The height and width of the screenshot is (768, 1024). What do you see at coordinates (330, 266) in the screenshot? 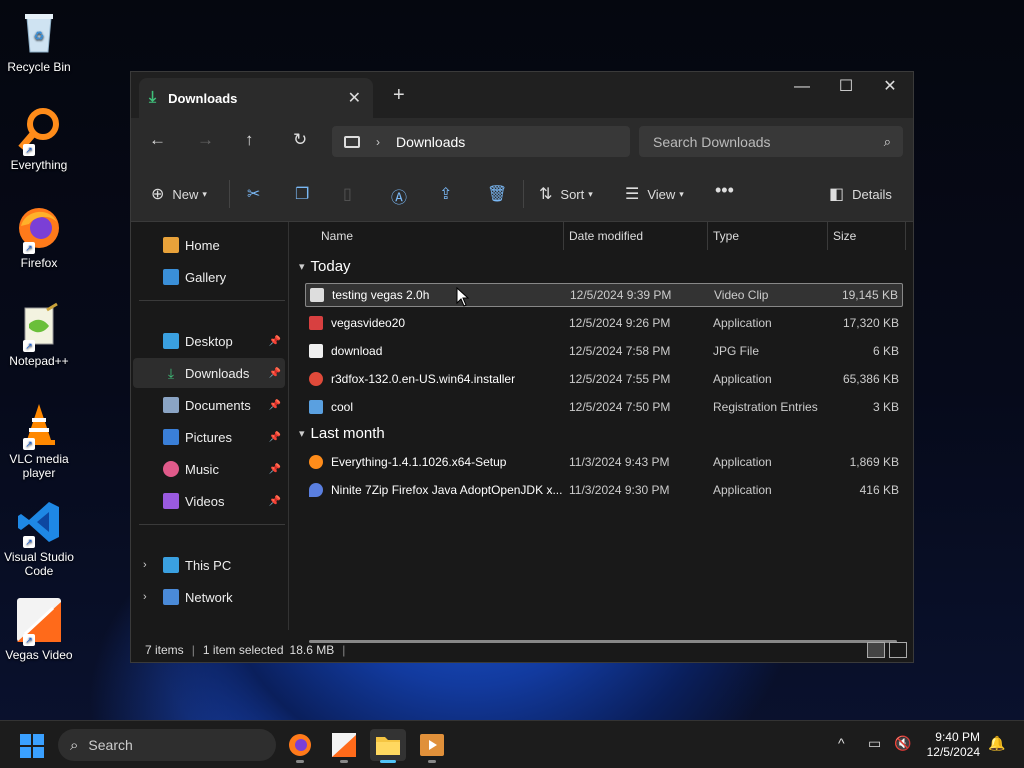
I see `group-label: Today` at bounding box center [330, 266].